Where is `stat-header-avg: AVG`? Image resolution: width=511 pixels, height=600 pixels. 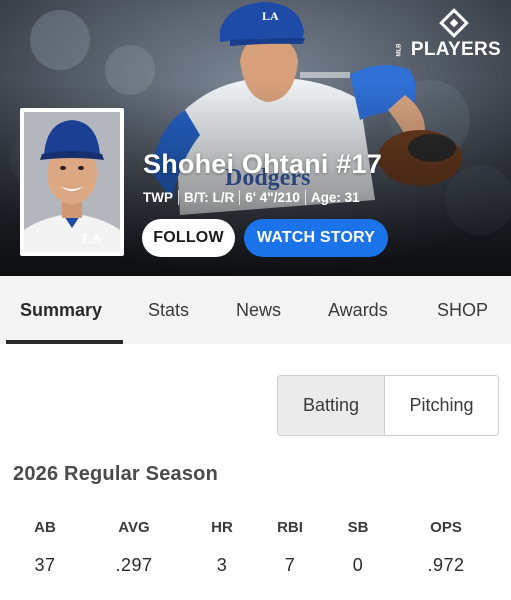
stat-header-avg: AVG is located at coordinates (134, 527).